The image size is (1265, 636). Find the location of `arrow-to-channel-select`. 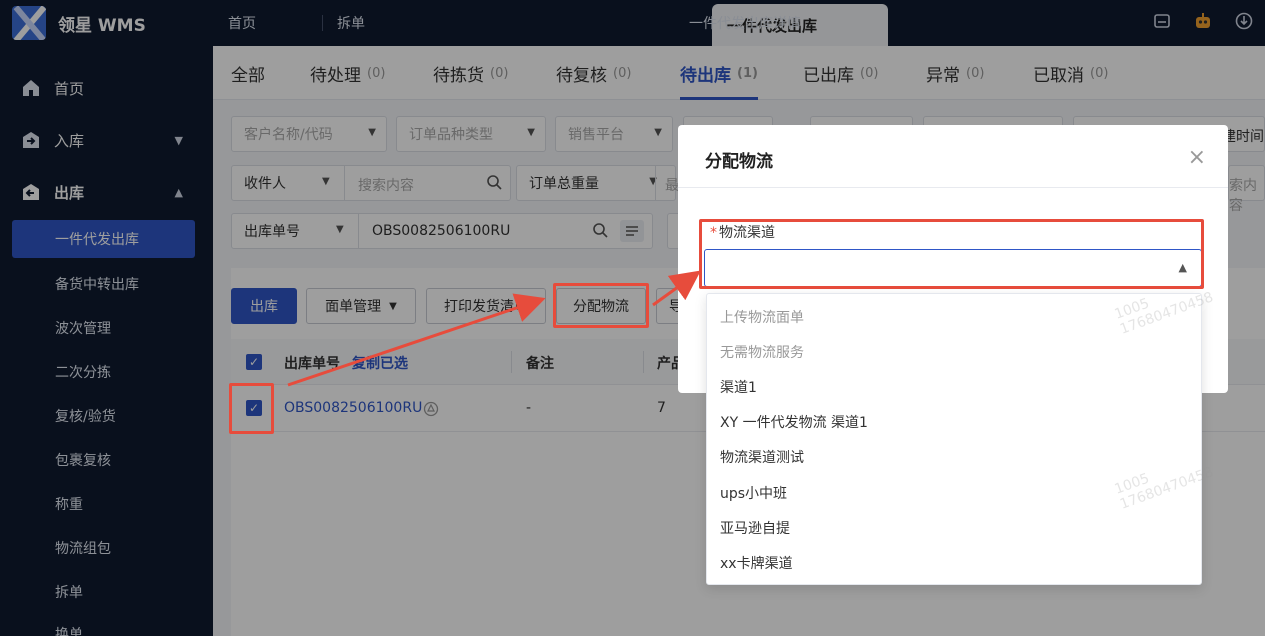

arrow-to-channel-select is located at coordinates (676, 288).